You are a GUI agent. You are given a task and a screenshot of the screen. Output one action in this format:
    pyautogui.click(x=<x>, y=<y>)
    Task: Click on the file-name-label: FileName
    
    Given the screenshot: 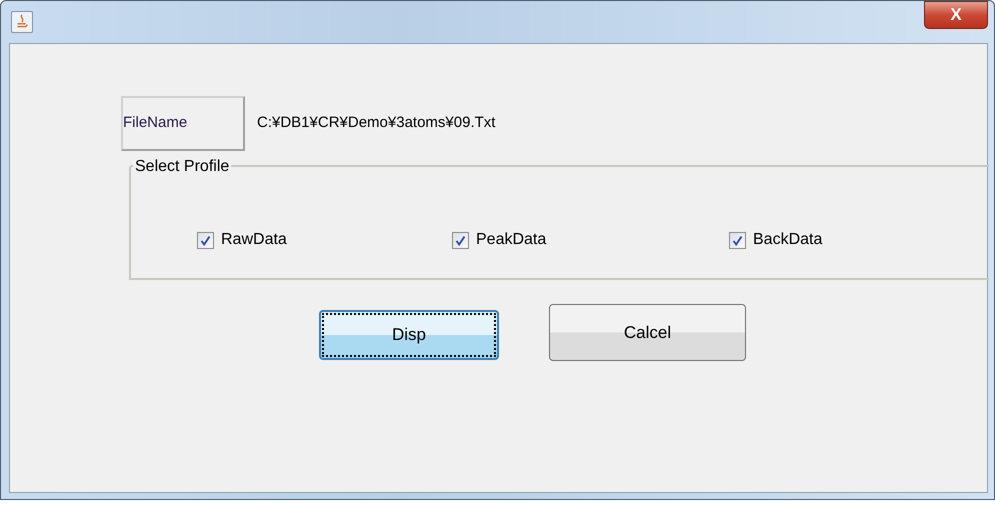 What is the action you would take?
    pyautogui.click(x=183, y=123)
    